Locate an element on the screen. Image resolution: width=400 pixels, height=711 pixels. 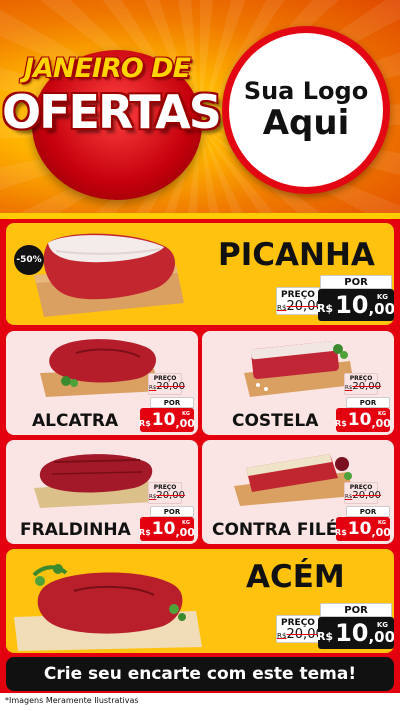
price-tag-alcatra: PREÇO R$20,00 POR R$ 10 ,00 KG is located at coordinates (167, 403).